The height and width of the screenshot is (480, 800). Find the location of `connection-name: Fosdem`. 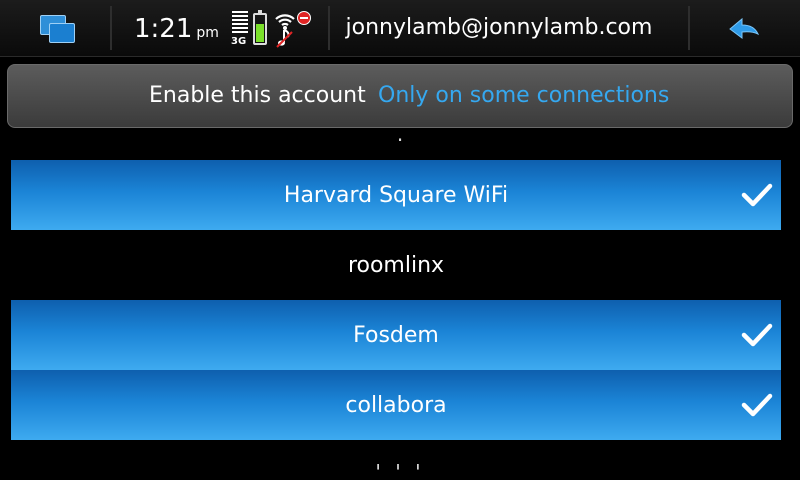

connection-name: Fosdem is located at coordinates (396, 335).